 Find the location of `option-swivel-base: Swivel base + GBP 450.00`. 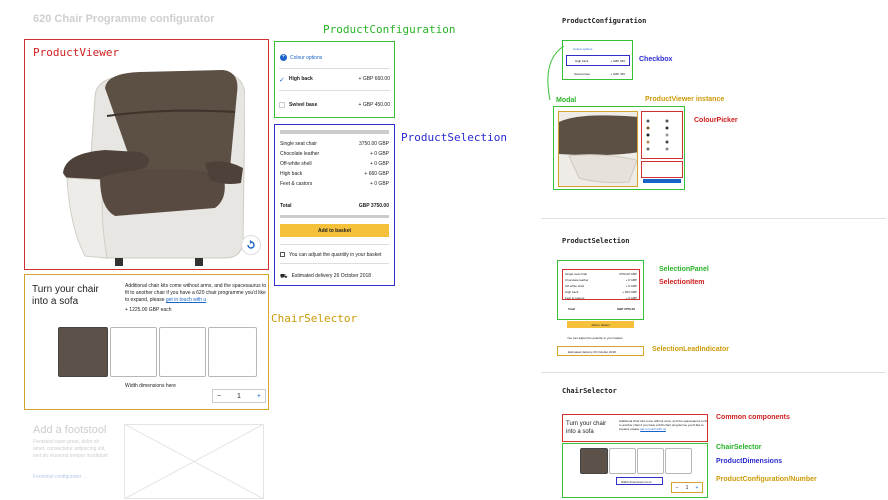

option-swivel-base: Swivel base + GBP 450.00 is located at coordinates (334, 105).